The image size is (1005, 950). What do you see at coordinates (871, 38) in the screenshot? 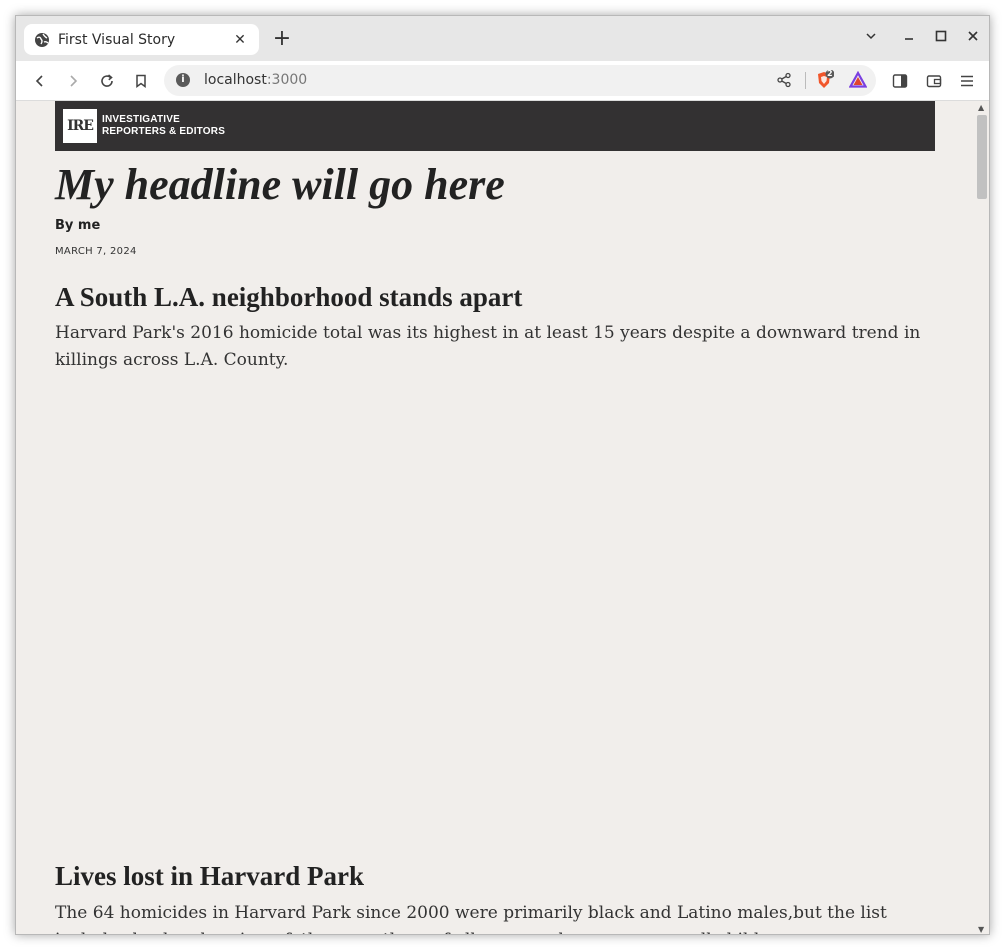
I see `tab-search-chevron-icon` at bounding box center [871, 38].